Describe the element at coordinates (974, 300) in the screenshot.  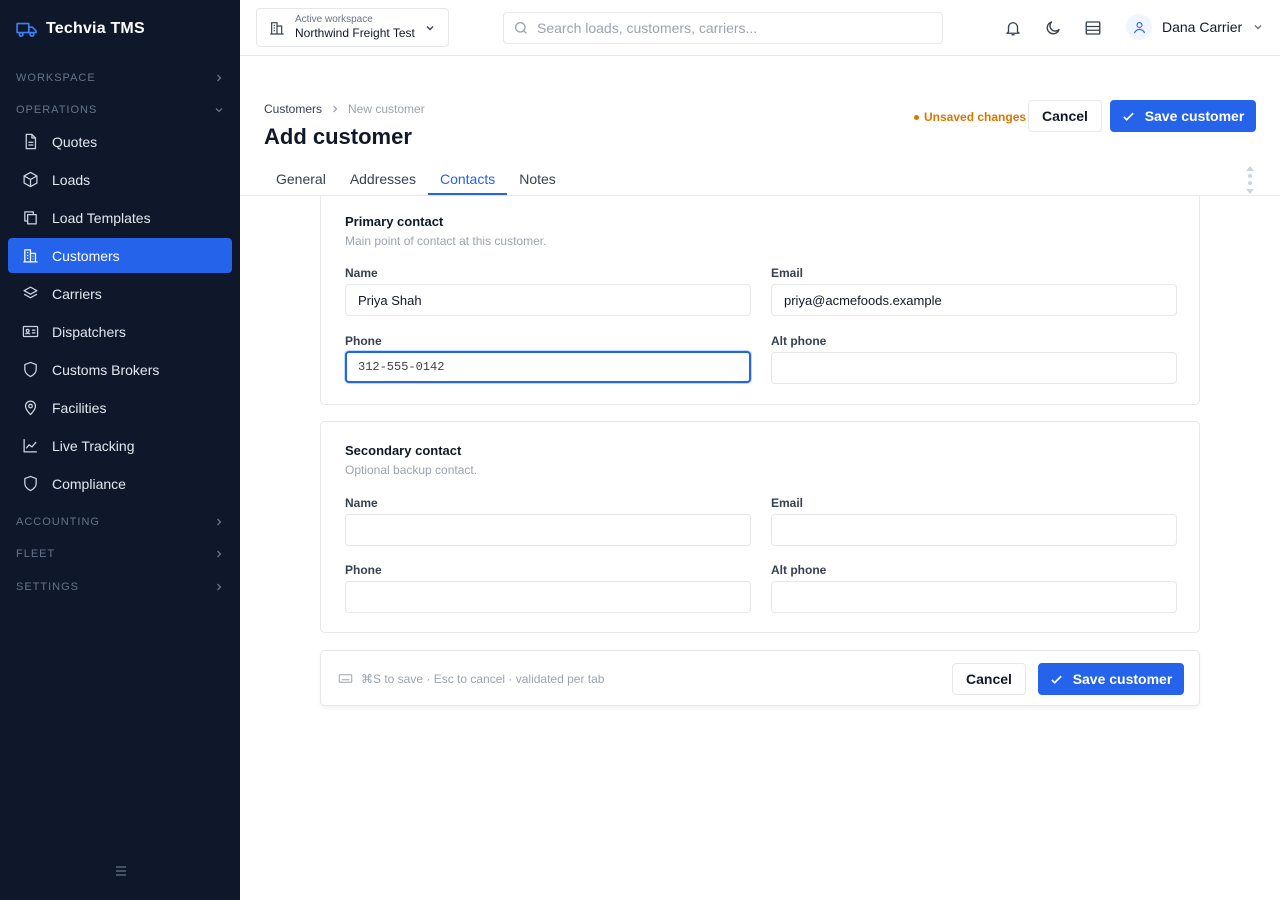
I see `primary-email-input` at that location.